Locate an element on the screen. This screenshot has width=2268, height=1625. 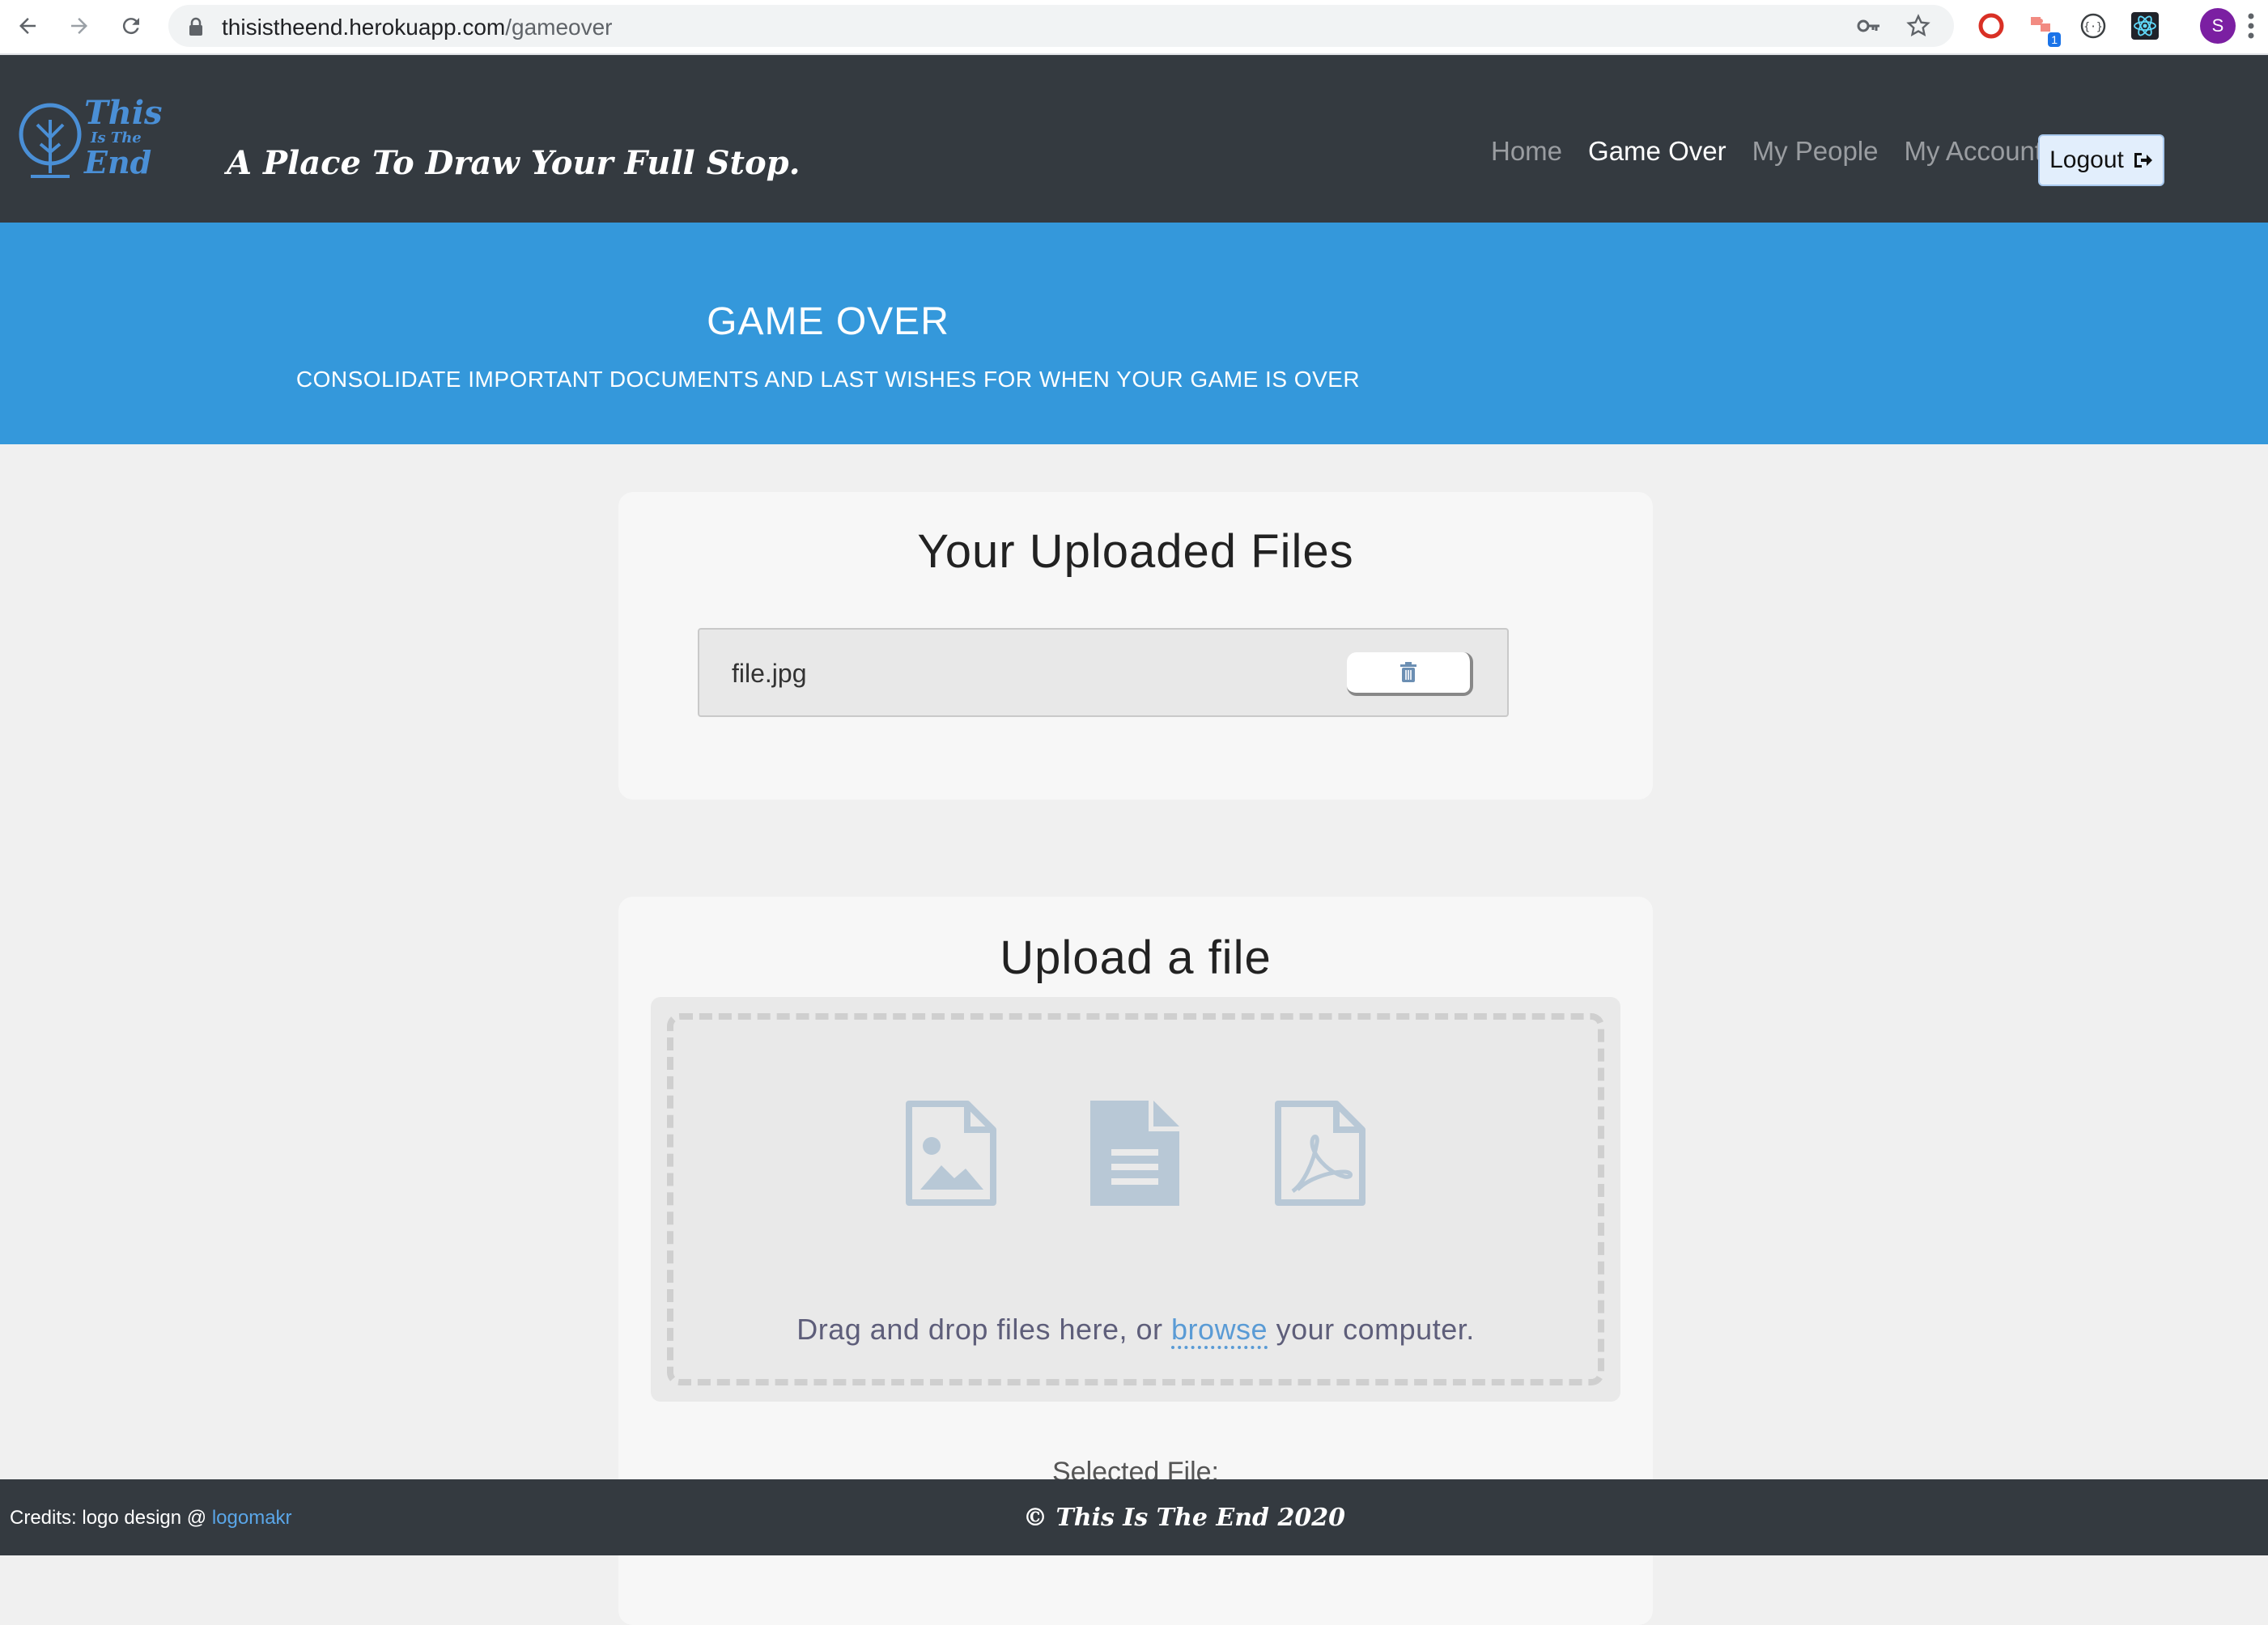
back-button is located at coordinates (27, 26).